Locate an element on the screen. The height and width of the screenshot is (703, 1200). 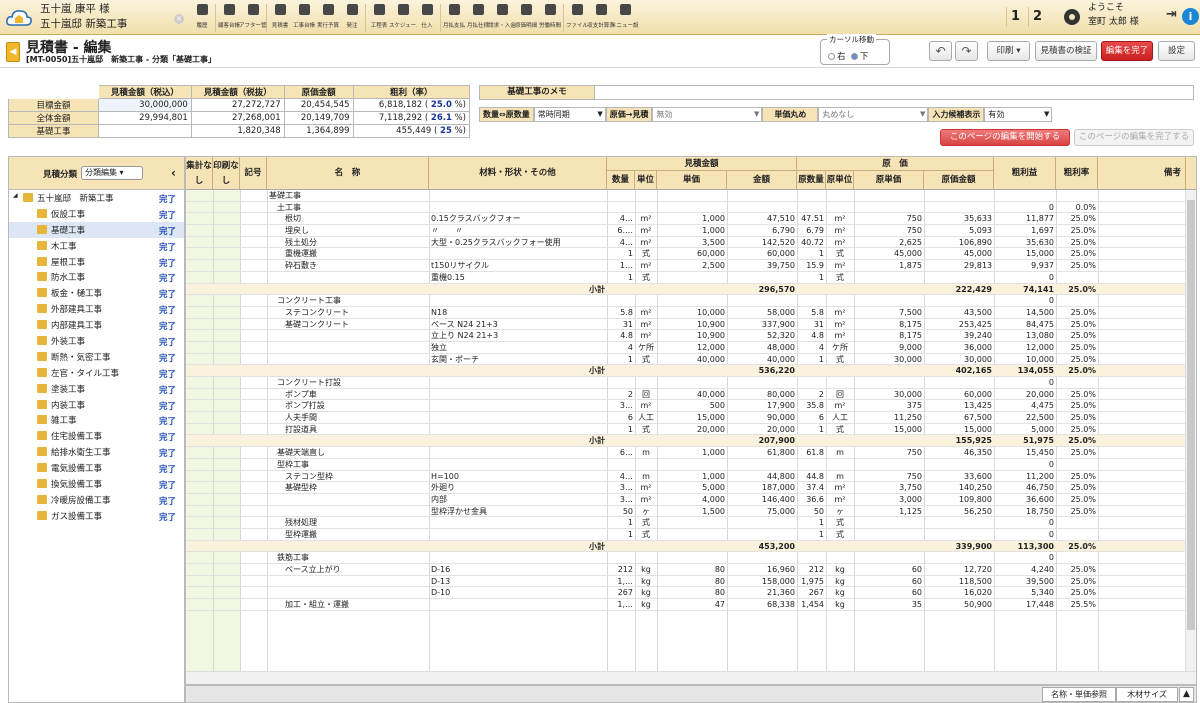
cell-pr: 51,975 is located at coordinates (1025, 440).